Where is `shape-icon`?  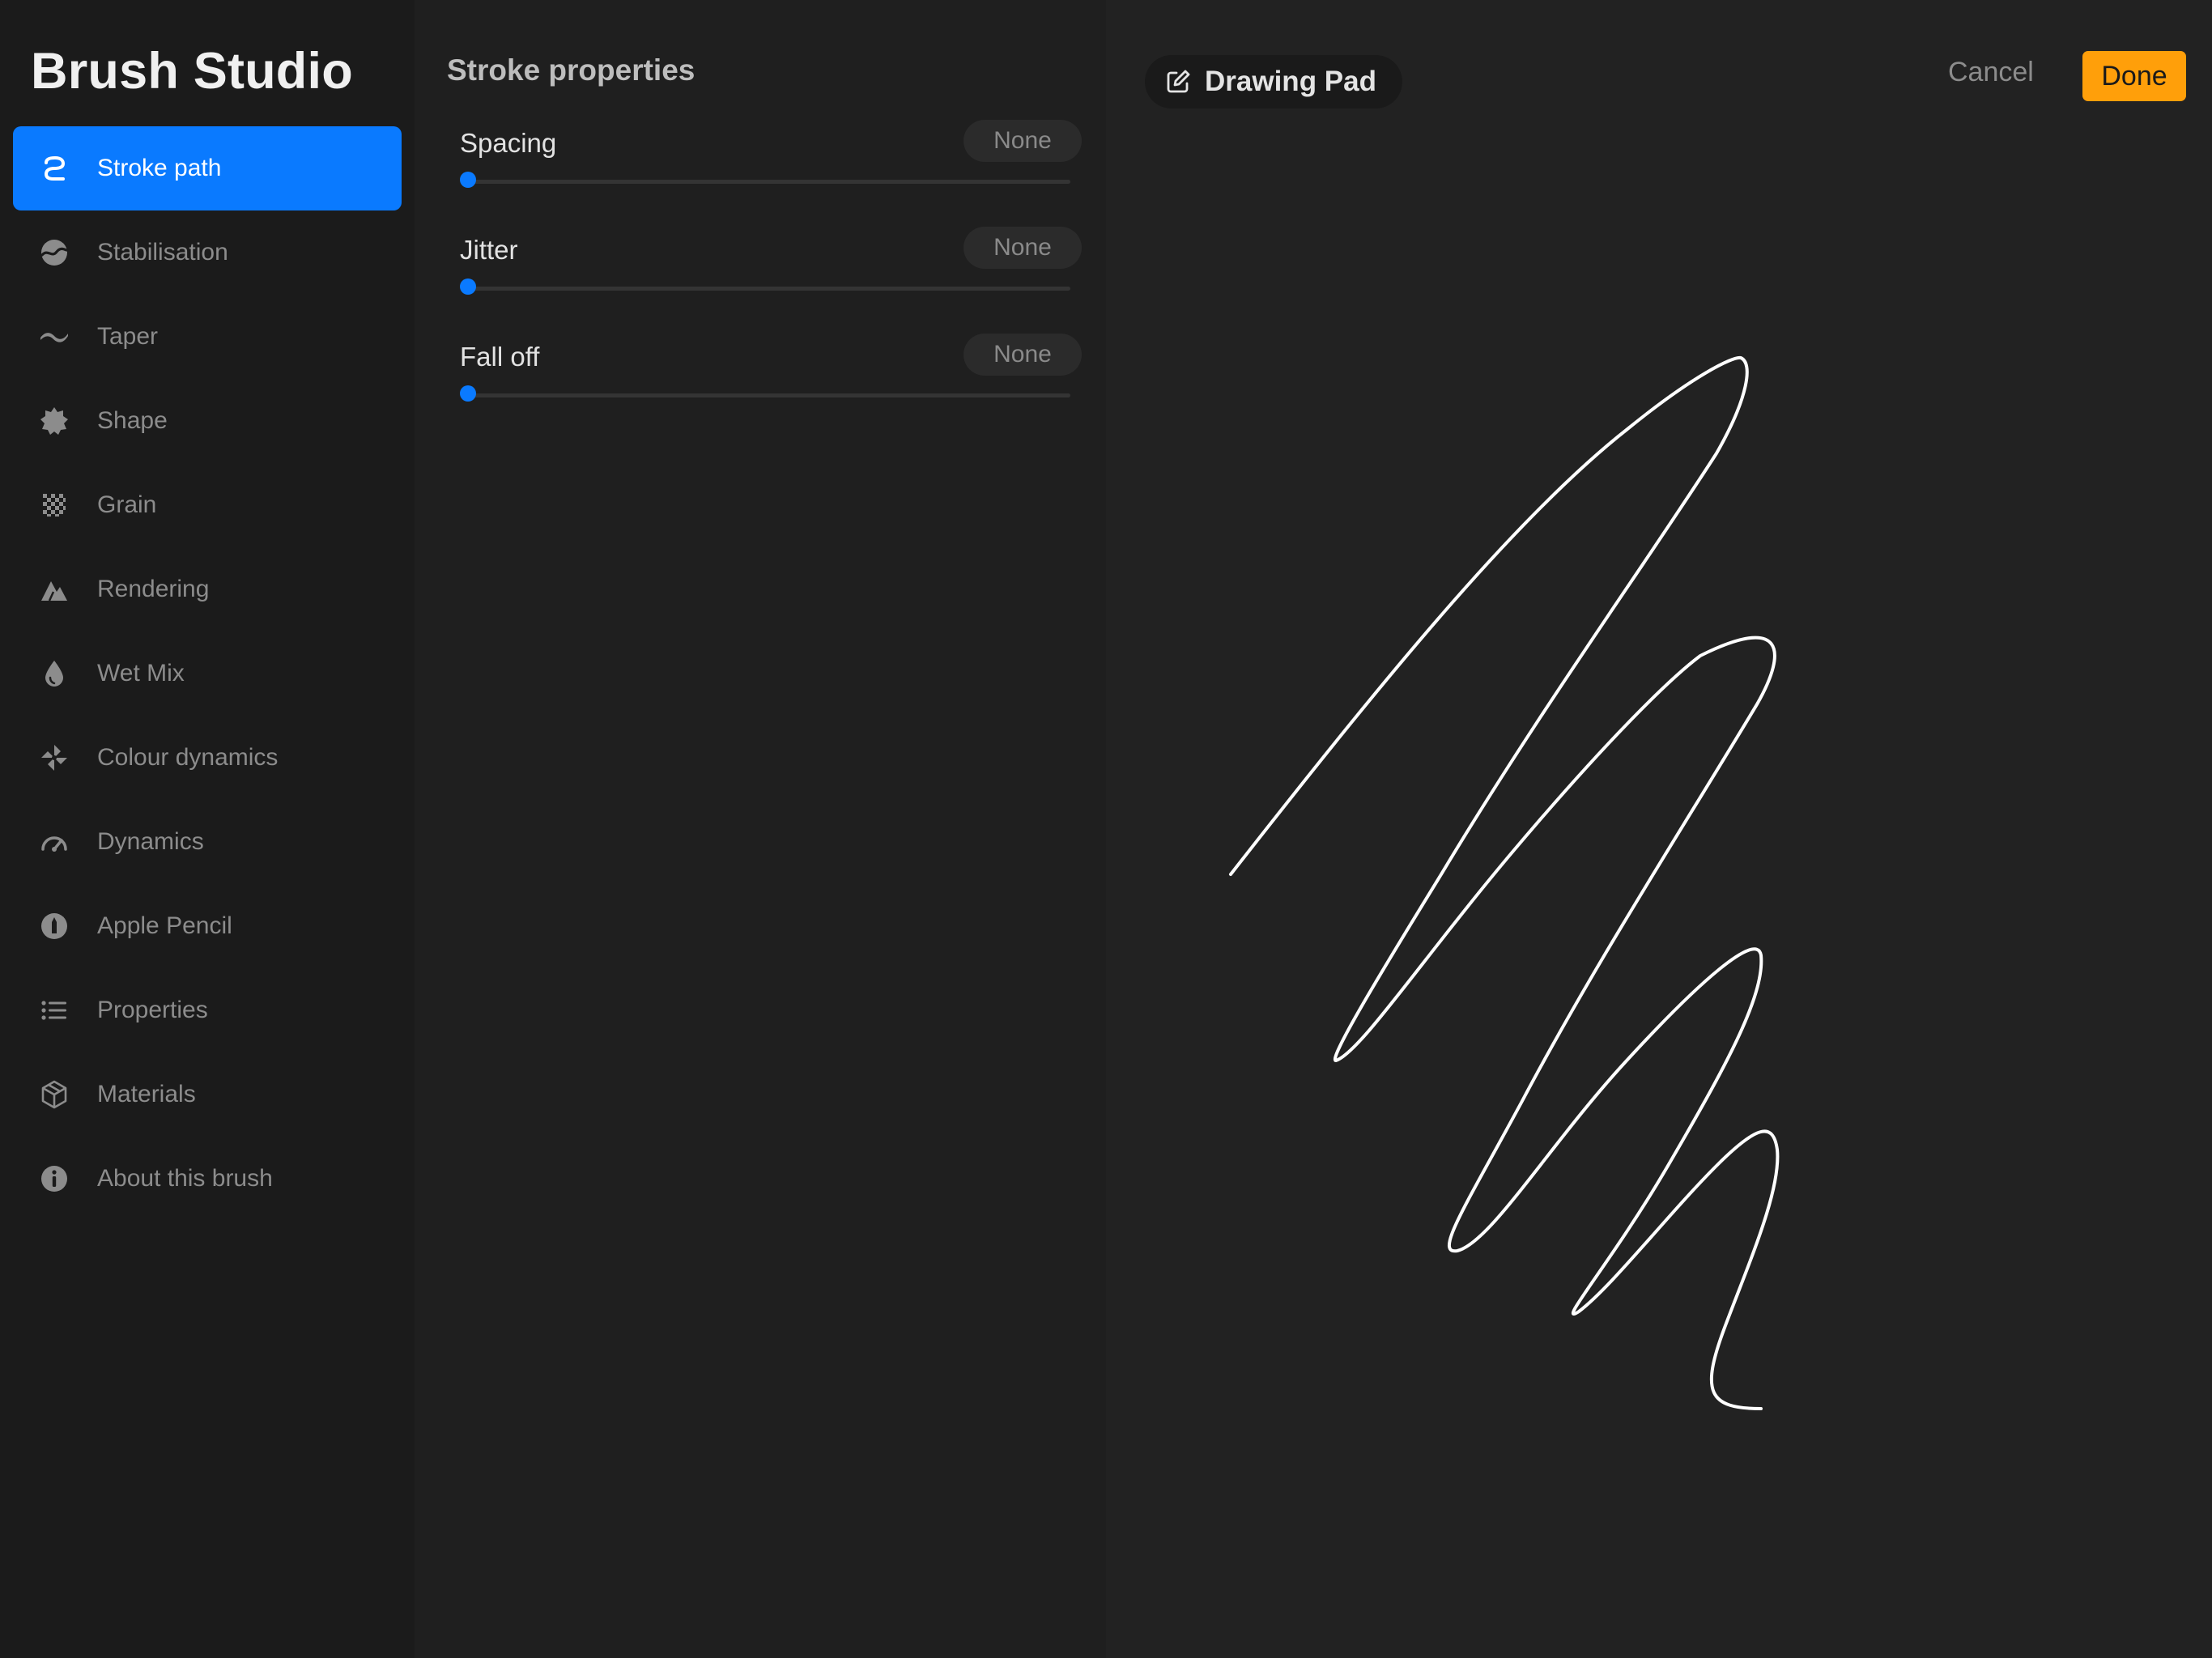 shape-icon is located at coordinates (55, 421).